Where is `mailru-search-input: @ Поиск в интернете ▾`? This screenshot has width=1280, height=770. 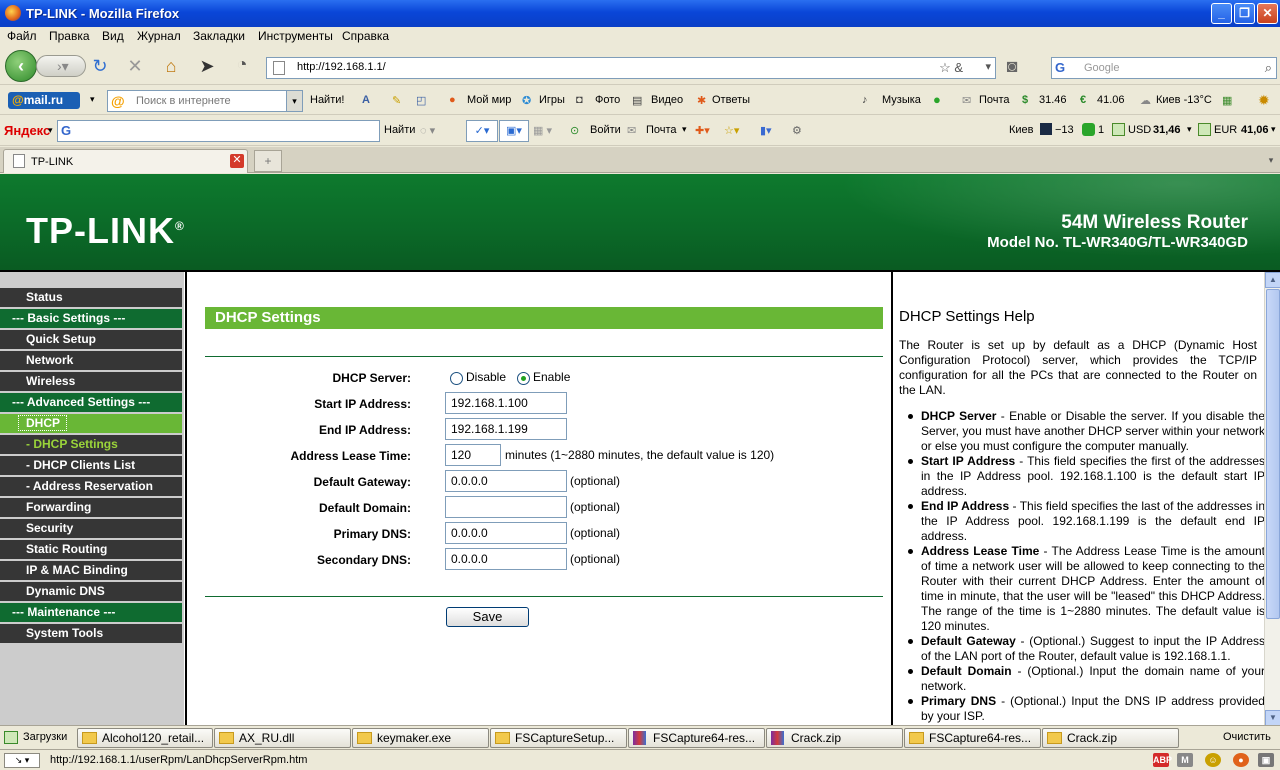
mailru-search-input: @ Поиск в интернете ▾ is located at coordinates (205, 101).